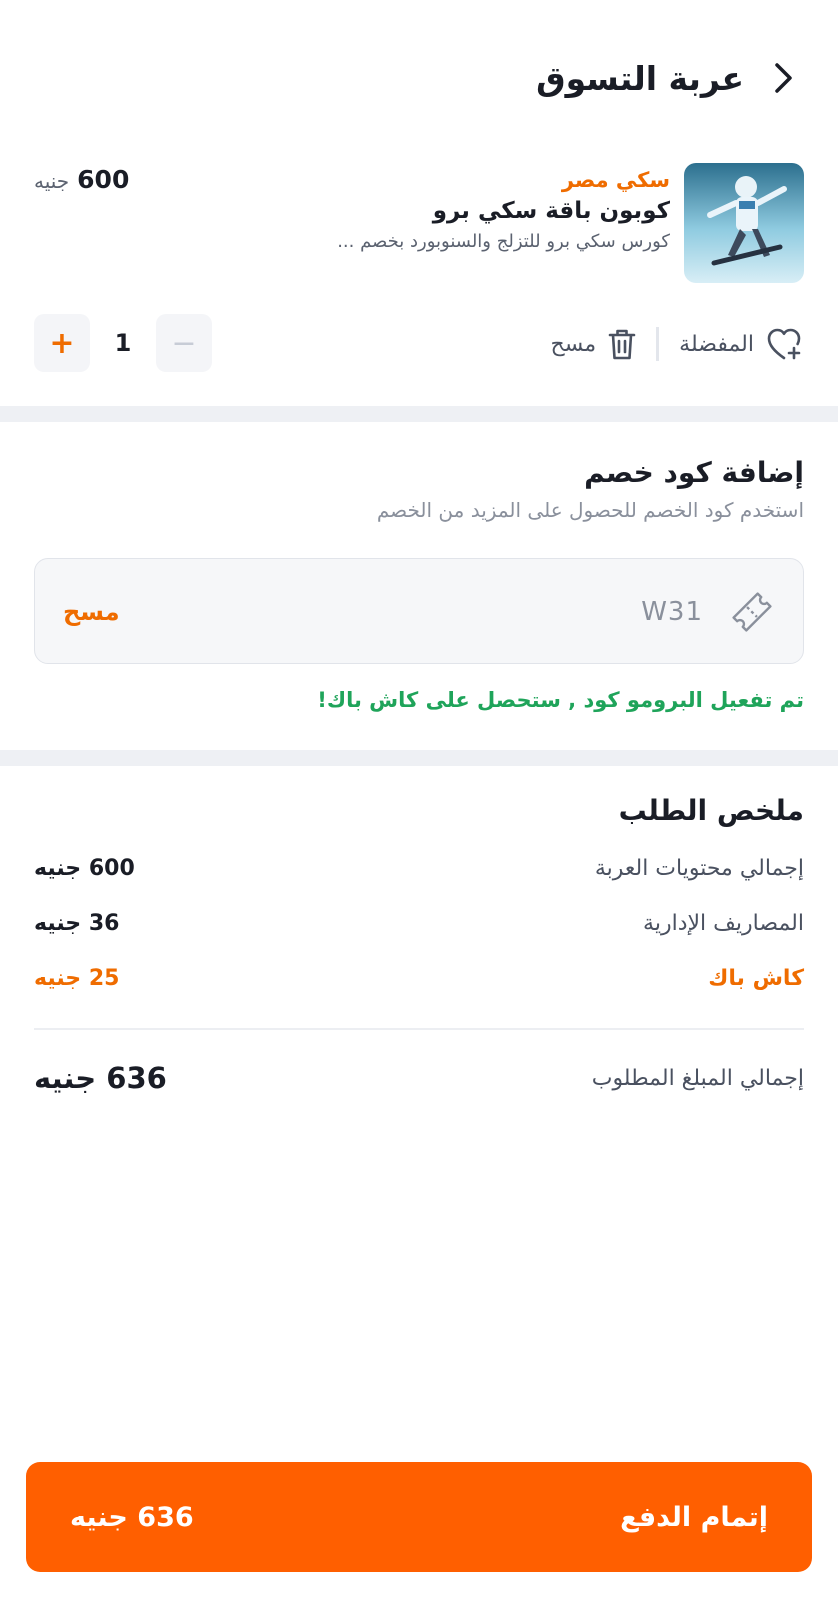  Describe the element at coordinates (132, 1517) in the screenshot. I see `checkout-amount: 636 جنيه` at that location.